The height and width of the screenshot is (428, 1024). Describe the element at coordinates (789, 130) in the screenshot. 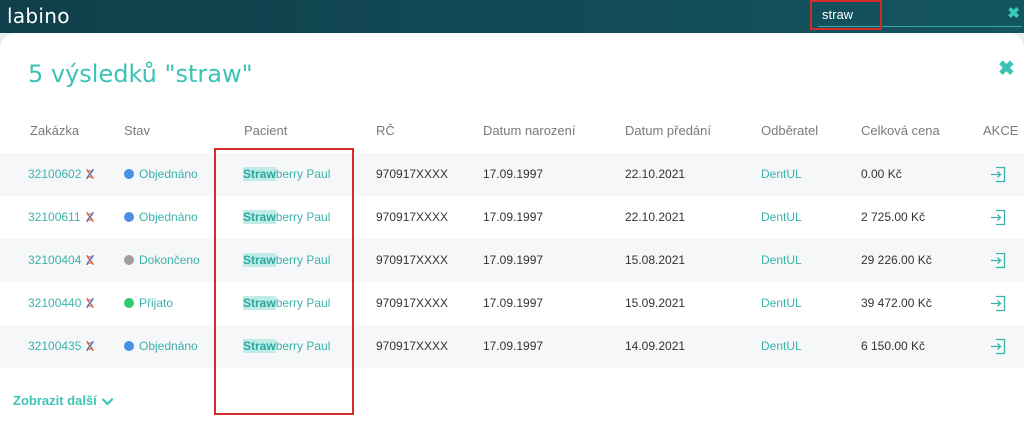

I see `column-header-customer: Odběratel` at that location.